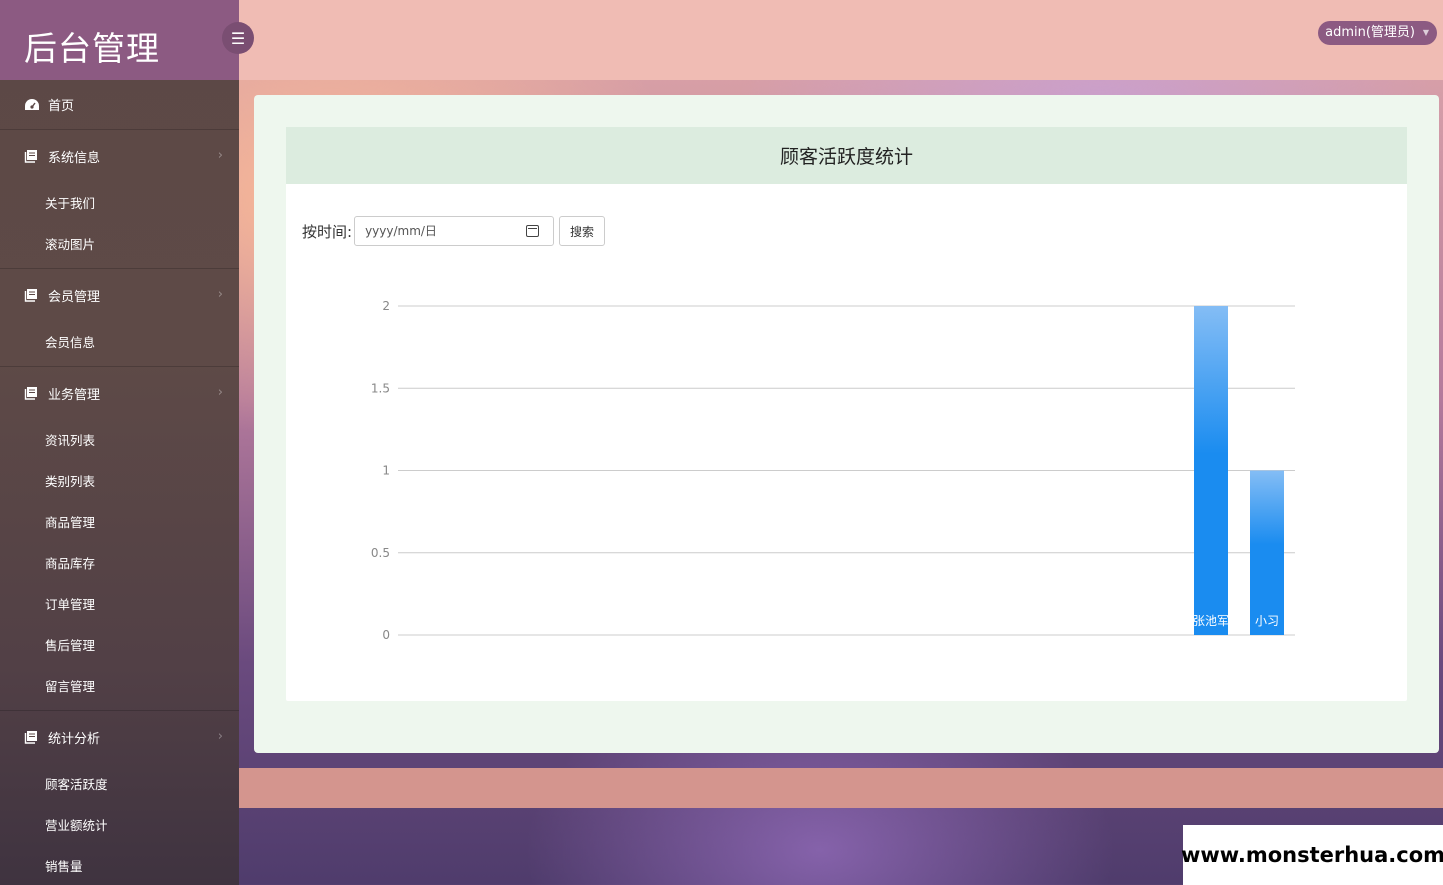 This screenshot has height=885, width=1443. What do you see at coordinates (1312, 855) in the screenshot?
I see `watermark: www.monsterhua.com` at bounding box center [1312, 855].